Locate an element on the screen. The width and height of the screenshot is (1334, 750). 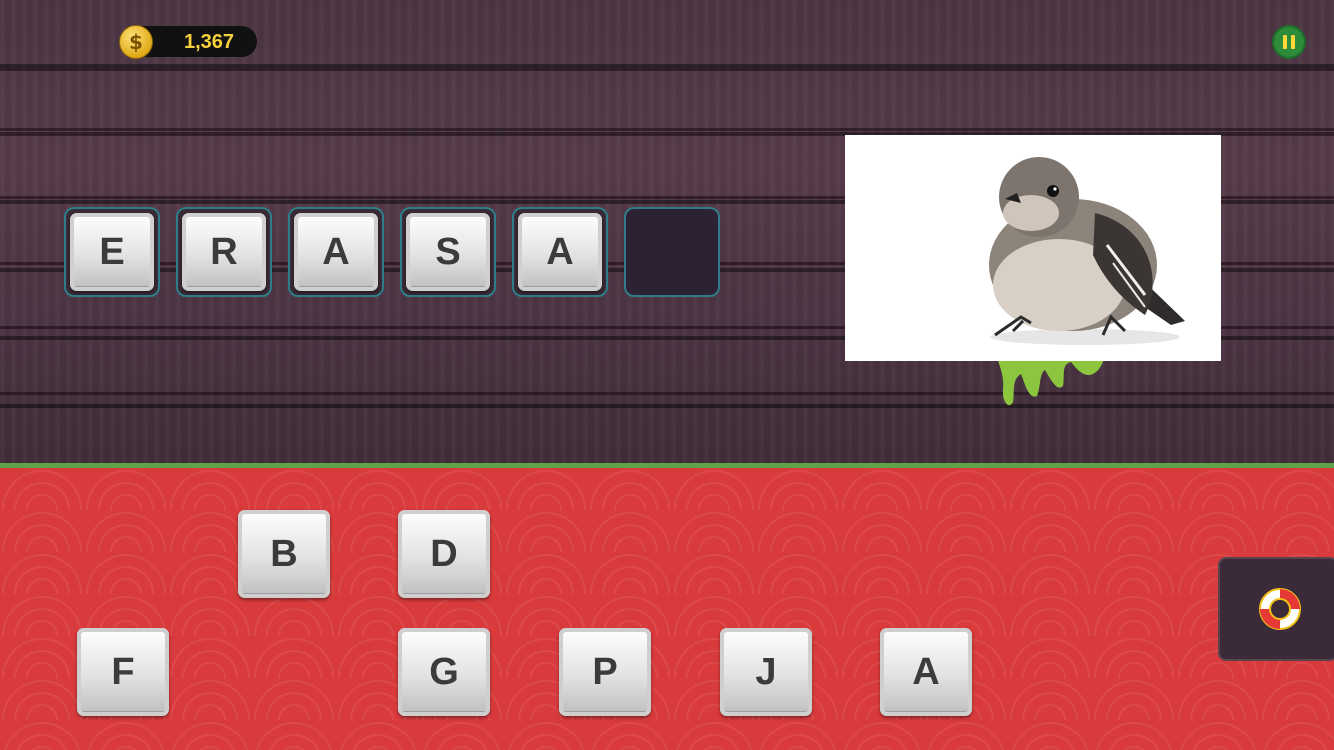
coin-icon: $ is located at coordinates (136, 42).